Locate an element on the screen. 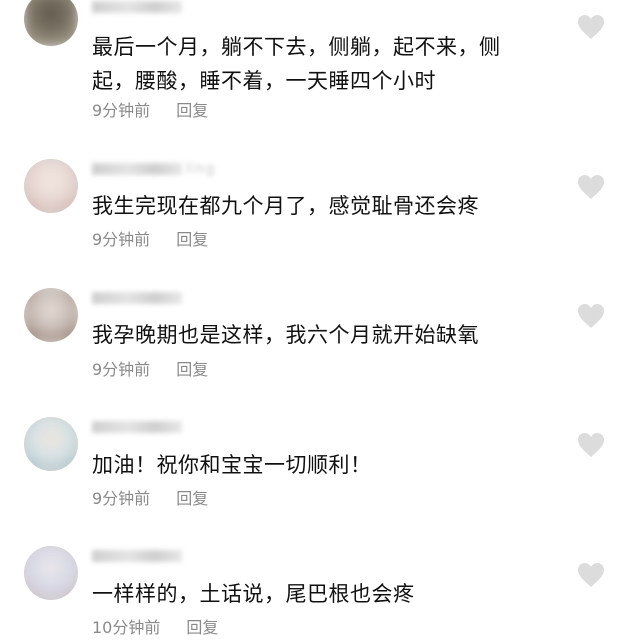 The image size is (626, 640). comment-text: 加油！祝你和宝宝一切顺利！ is located at coordinates (232, 465).